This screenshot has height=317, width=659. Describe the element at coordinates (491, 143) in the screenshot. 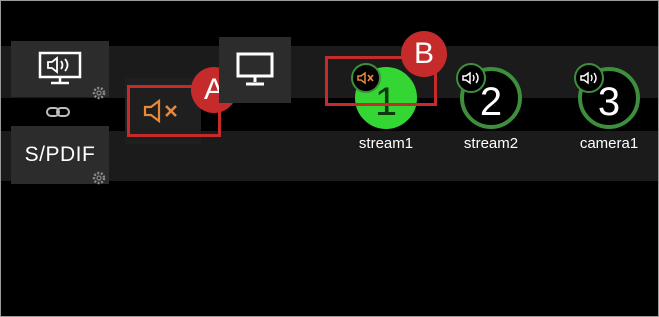

I see `source-name: stream2` at that location.